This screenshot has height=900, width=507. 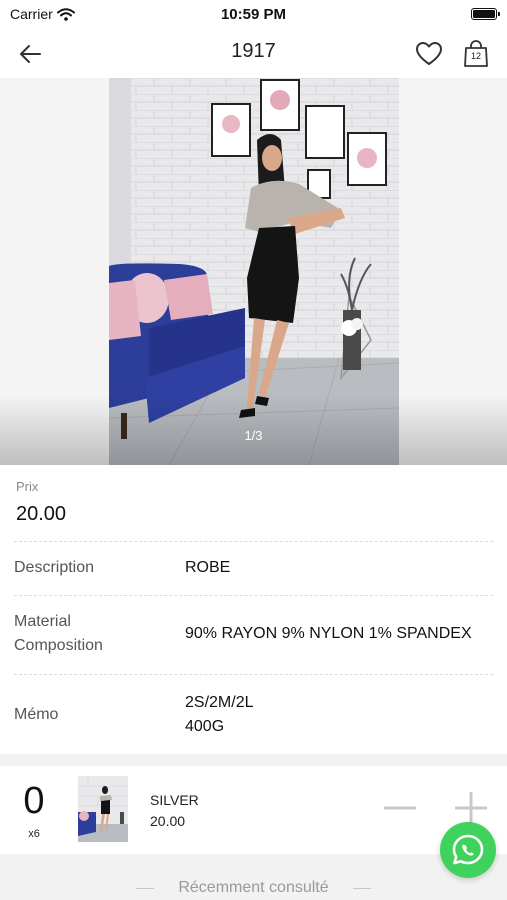 I want to click on attribute-key: Material Composition, so click(x=58, y=633).